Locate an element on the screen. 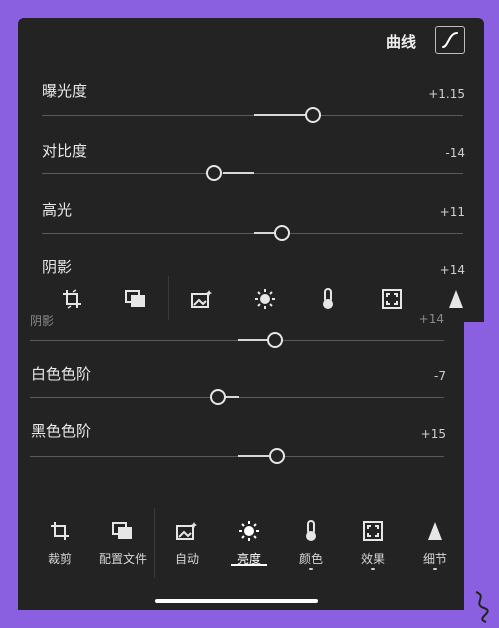 This screenshot has width=499, height=628. highlights-track is located at coordinates (252, 233).